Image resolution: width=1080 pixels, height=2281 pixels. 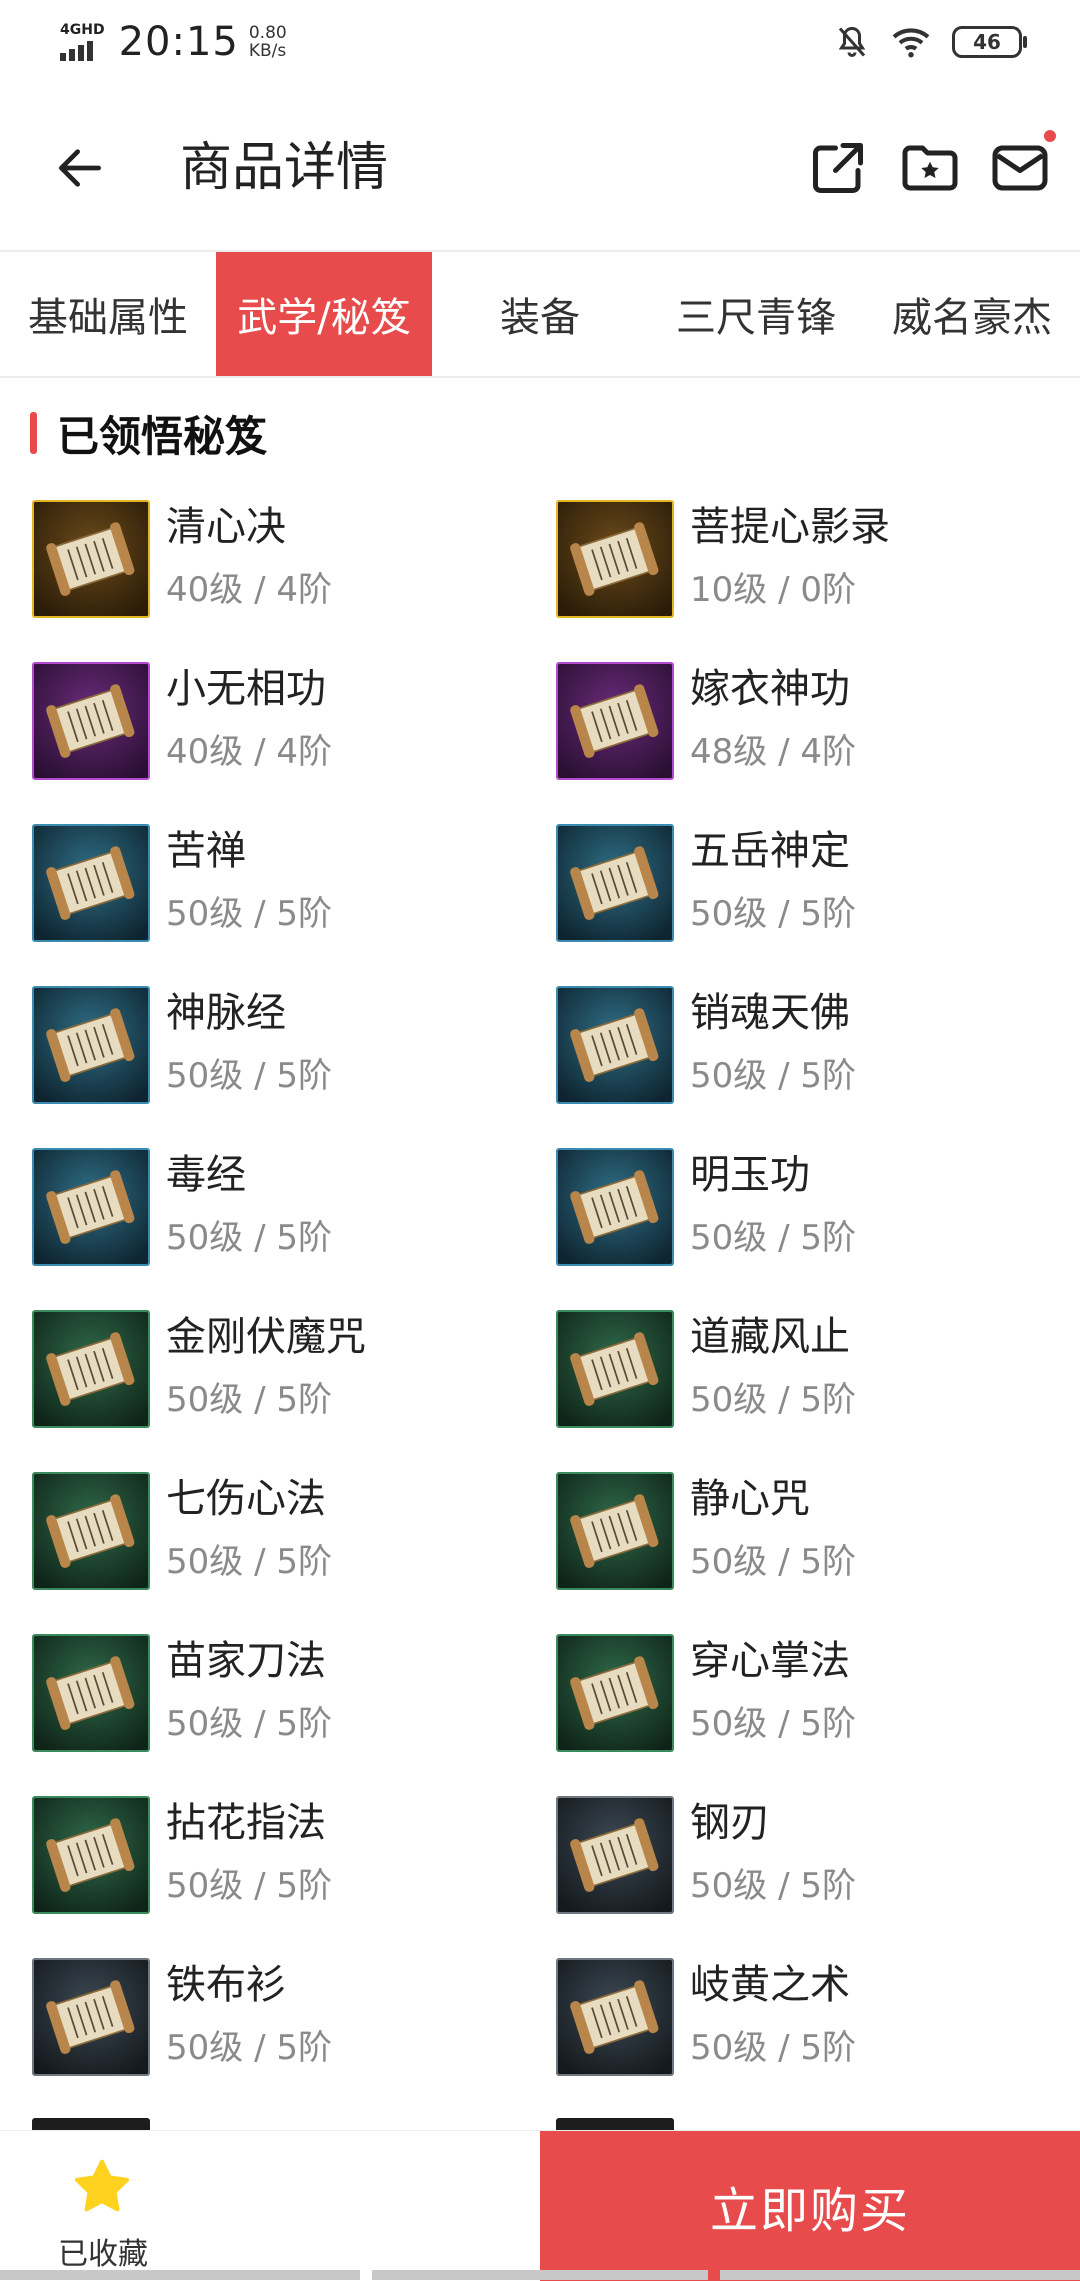 I want to click on network-speed: 0.80 KB/s, so click(x=268, y=42).